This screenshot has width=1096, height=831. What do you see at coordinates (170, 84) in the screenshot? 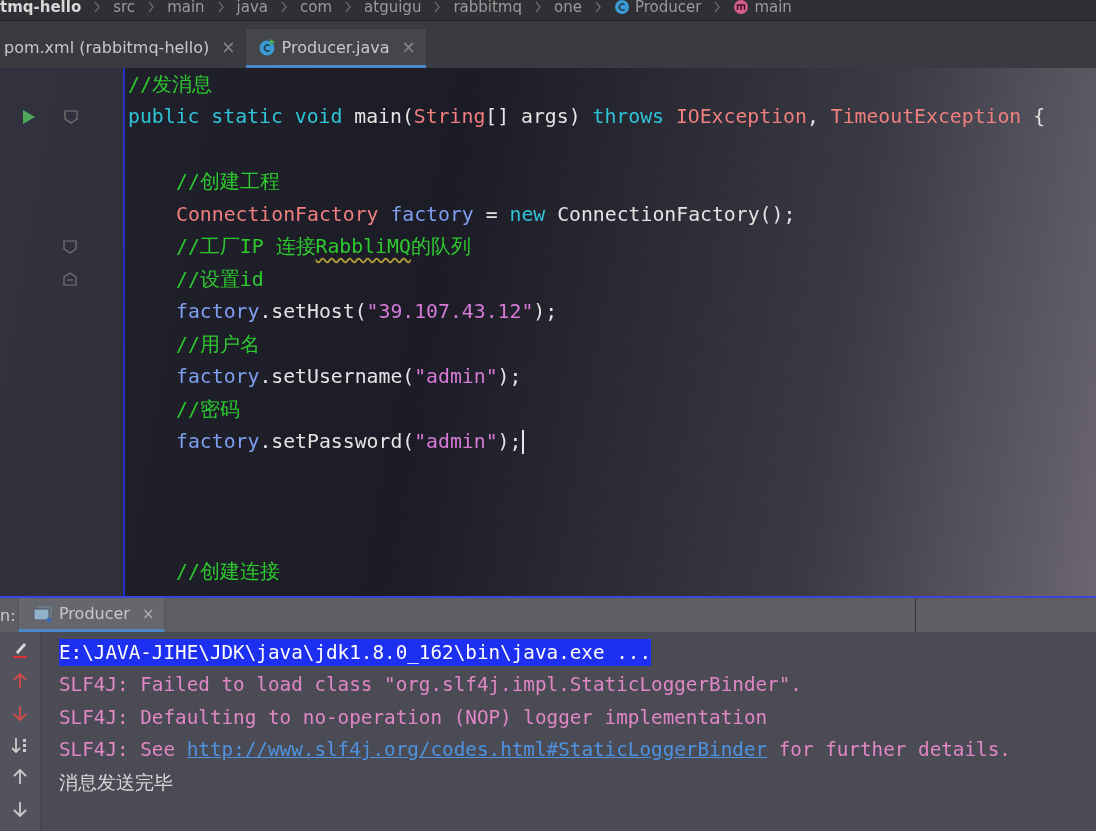
I see `code-line: //发消息` at bounding box center [170, 84].